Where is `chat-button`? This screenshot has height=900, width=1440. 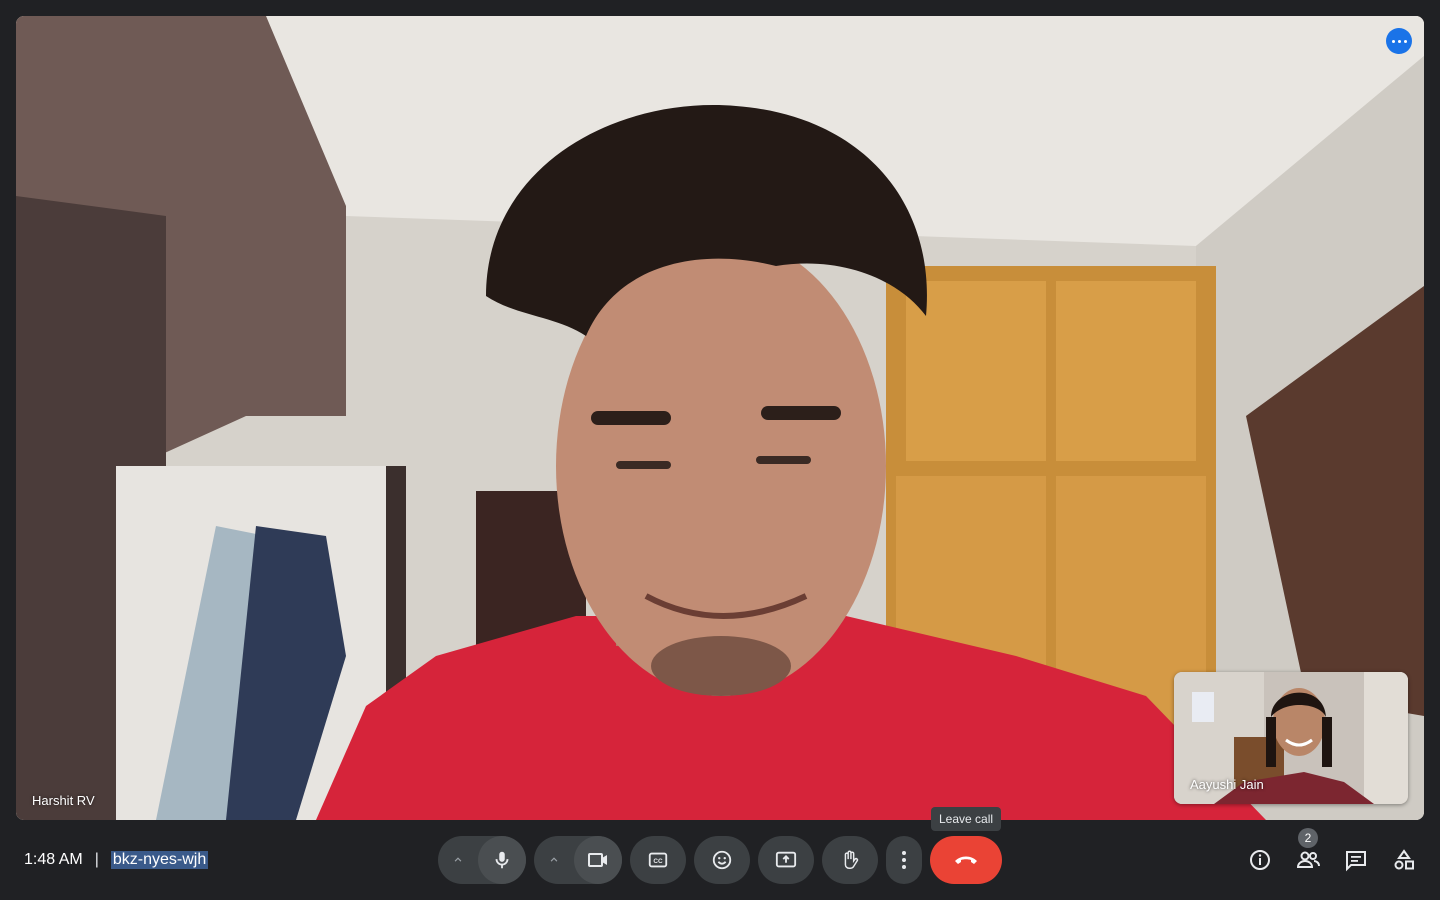 chat-button is located at coordinates (1356, 860).